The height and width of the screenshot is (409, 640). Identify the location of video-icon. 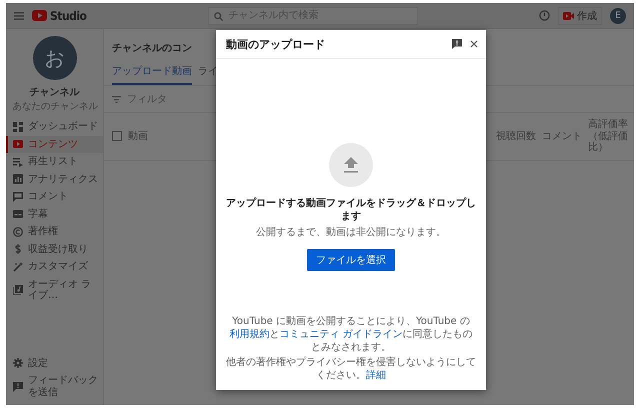
(18, 144).